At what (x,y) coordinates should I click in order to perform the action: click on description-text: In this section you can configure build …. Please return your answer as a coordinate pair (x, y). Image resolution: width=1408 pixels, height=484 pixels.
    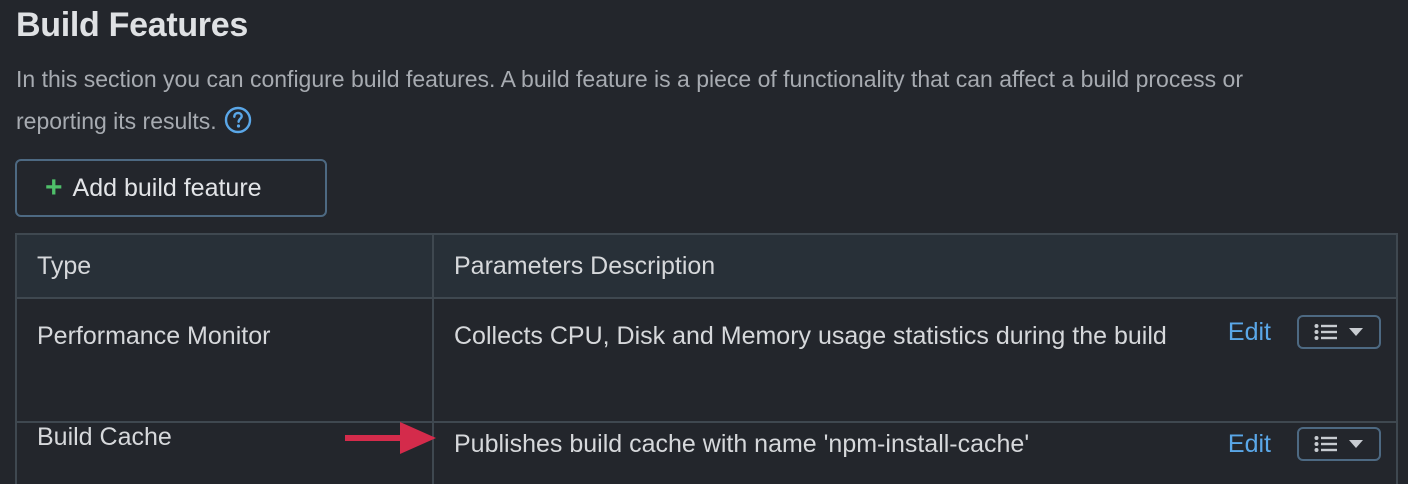
    Looking at the image, I should click on (629, 100).